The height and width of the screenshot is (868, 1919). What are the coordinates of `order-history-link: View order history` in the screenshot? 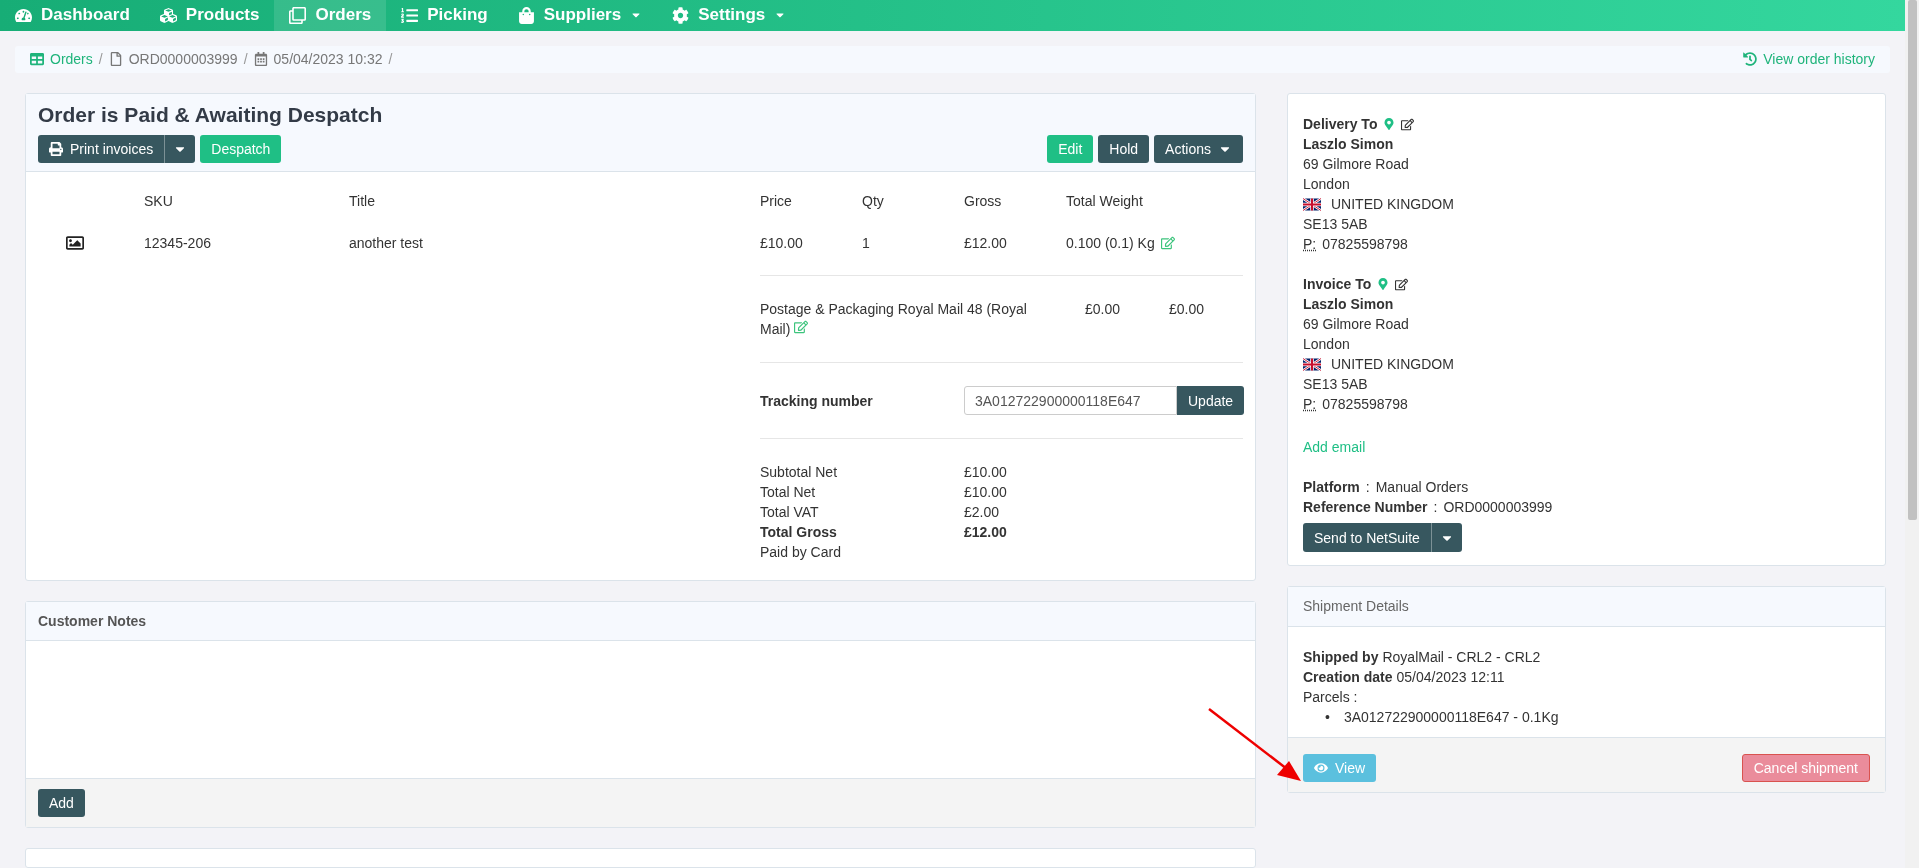 It's located at (1809, 59).